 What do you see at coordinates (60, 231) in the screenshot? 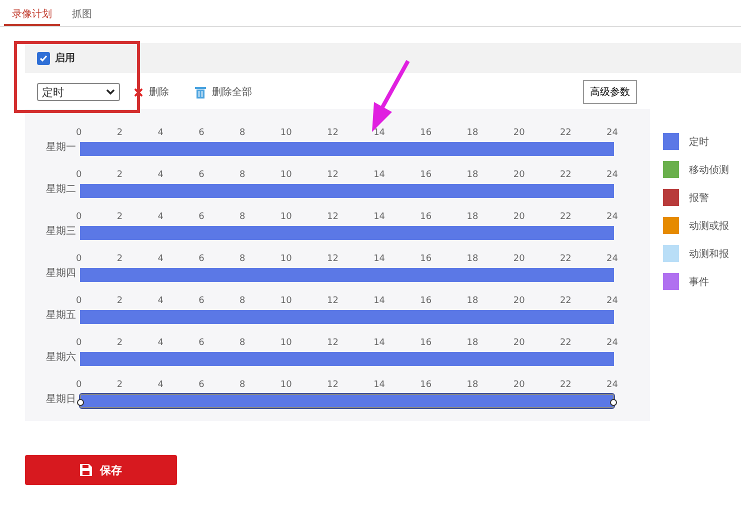
I see `day-label: 星期三` at bounding box center [60, 231].